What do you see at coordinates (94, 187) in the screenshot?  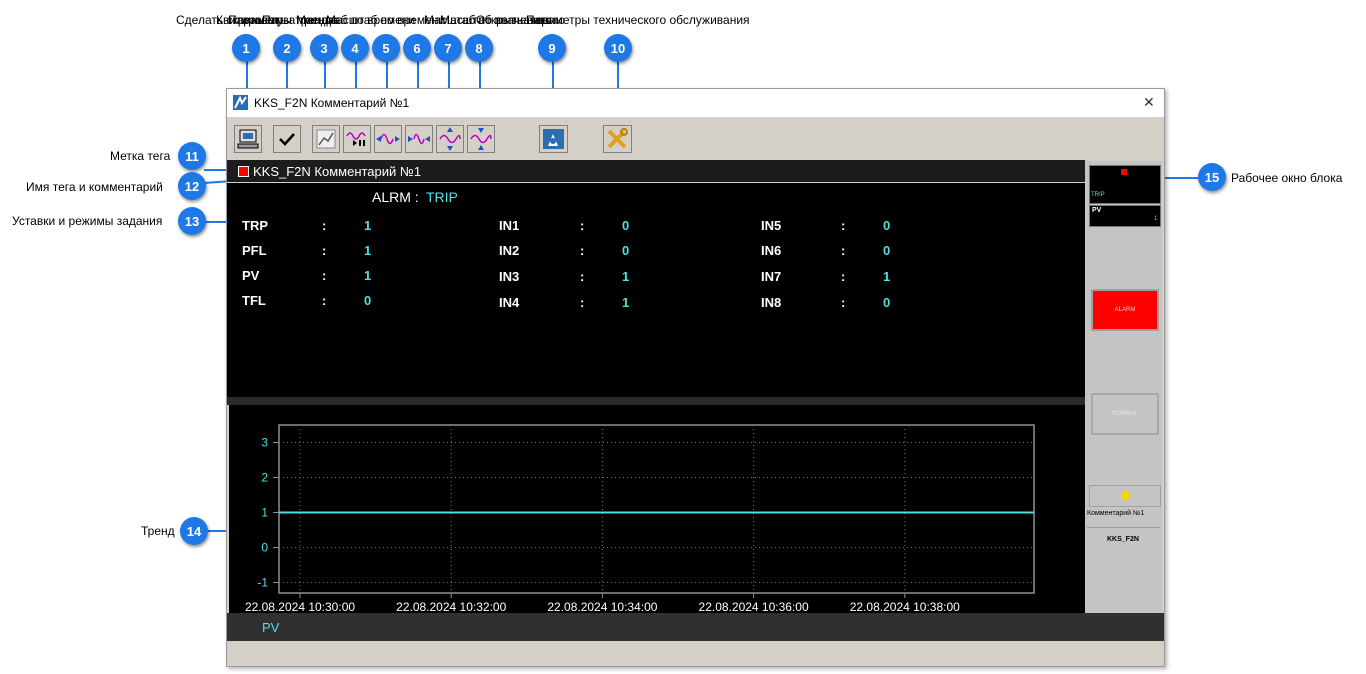 I see `callout-label-12: Имя тега и комментарий` at bounding box center [94, 187].